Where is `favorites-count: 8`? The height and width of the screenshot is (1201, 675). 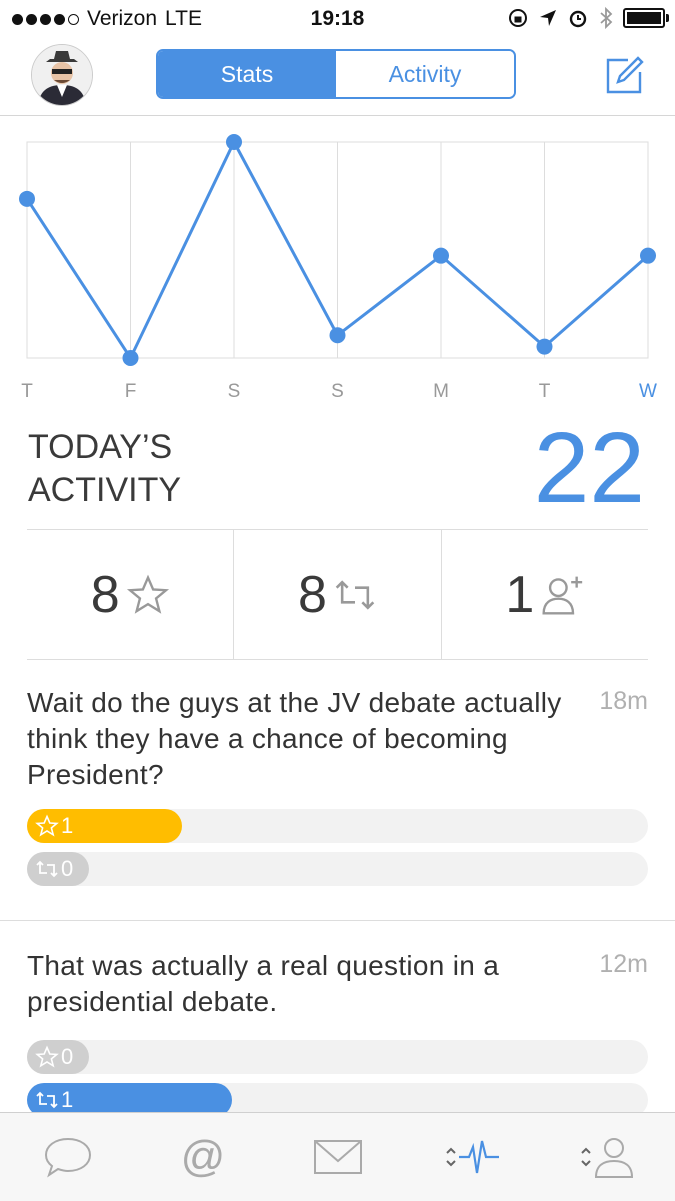
favorites-count: 8 is located at coordinates (130, 594).